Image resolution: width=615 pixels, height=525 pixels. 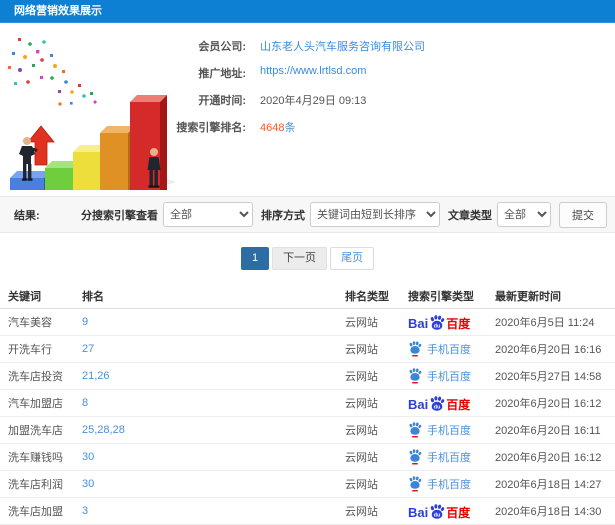 I want to click on rank-count-unit: 条, so click(x=290, y=128).